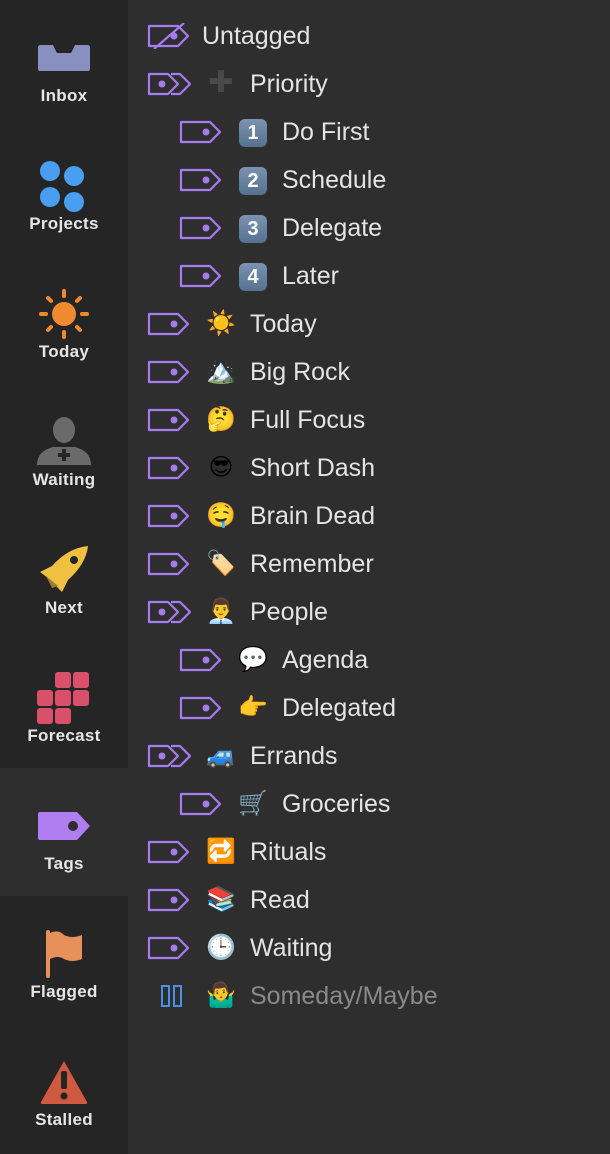 This screenshot has width=610, height=1154. What do you see at coordinates (253, 228) in the screenshot?
I see `tag-emoji-icon: 3` at bounding box center [253, 228].